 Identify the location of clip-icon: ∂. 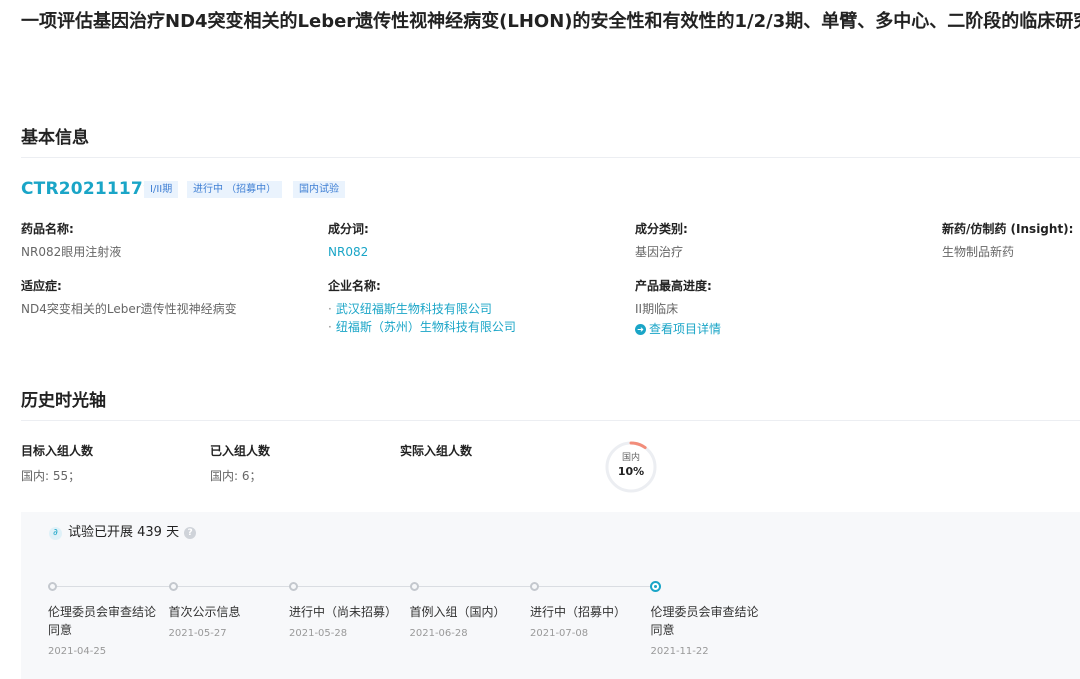
(55, 533).